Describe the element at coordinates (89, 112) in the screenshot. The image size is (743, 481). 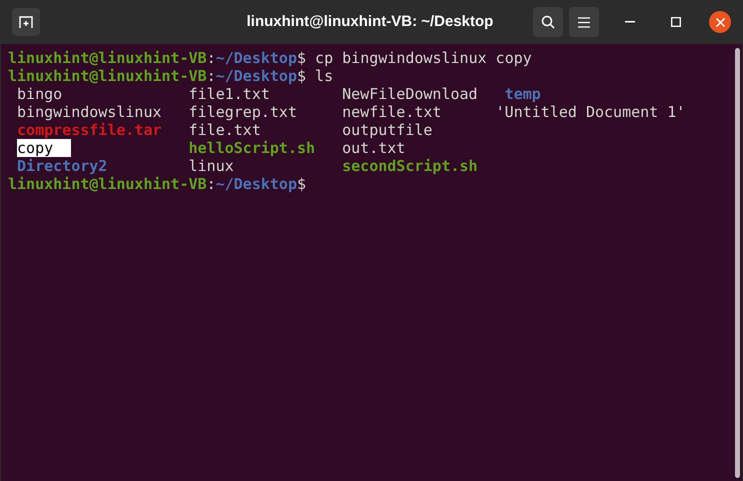
I see `file-name: bingwindowslinux` at that location.